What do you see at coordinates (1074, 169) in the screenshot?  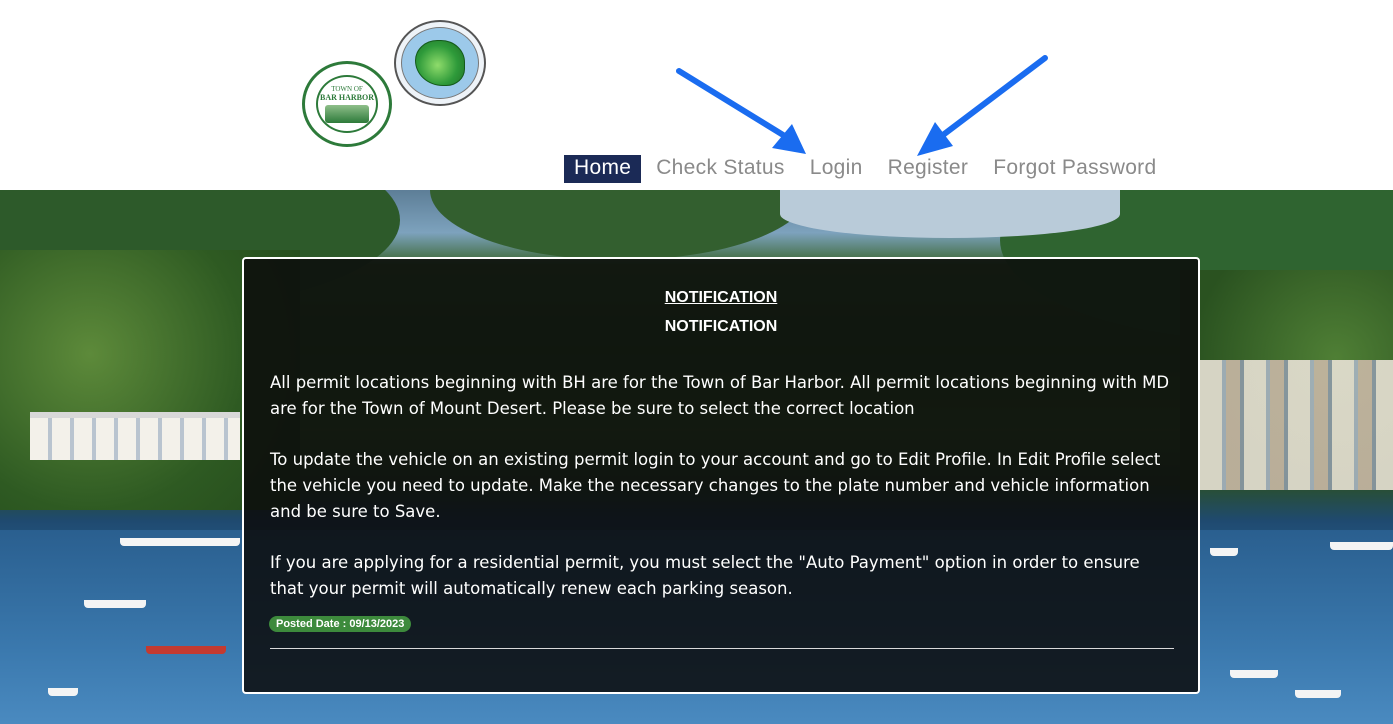 I see `nav-forgot-password: Forgot Password` at bounding box center [1074, 169].